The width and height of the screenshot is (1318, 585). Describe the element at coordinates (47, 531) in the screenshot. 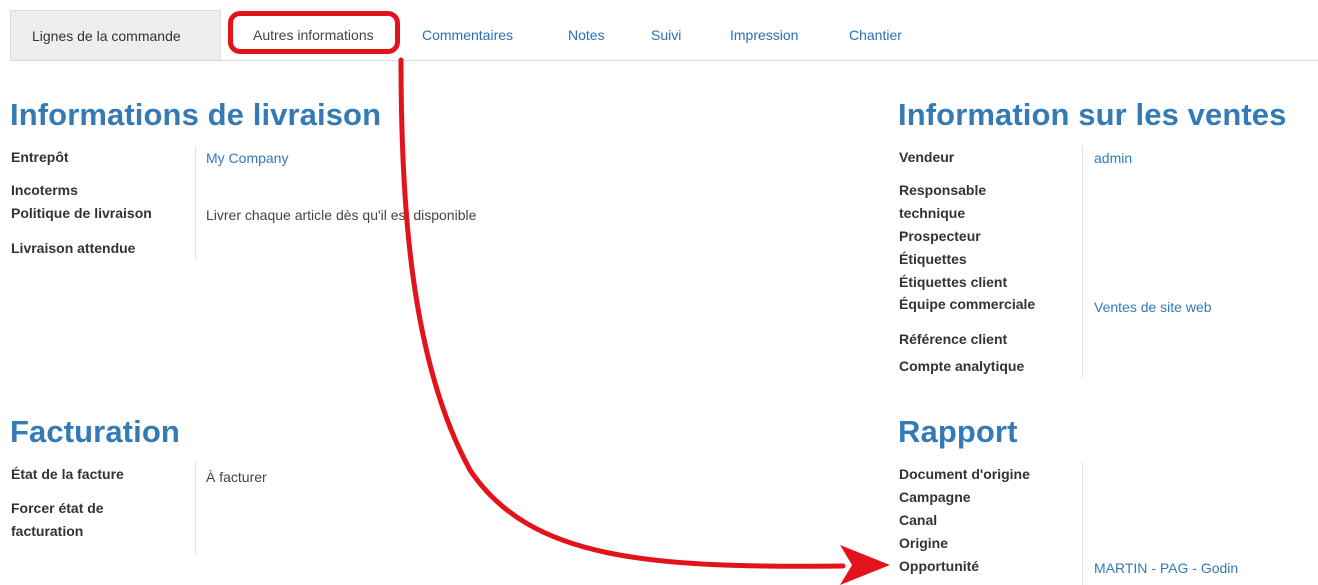

I see `force-invoice-state-label-line2: facturation` at that location.